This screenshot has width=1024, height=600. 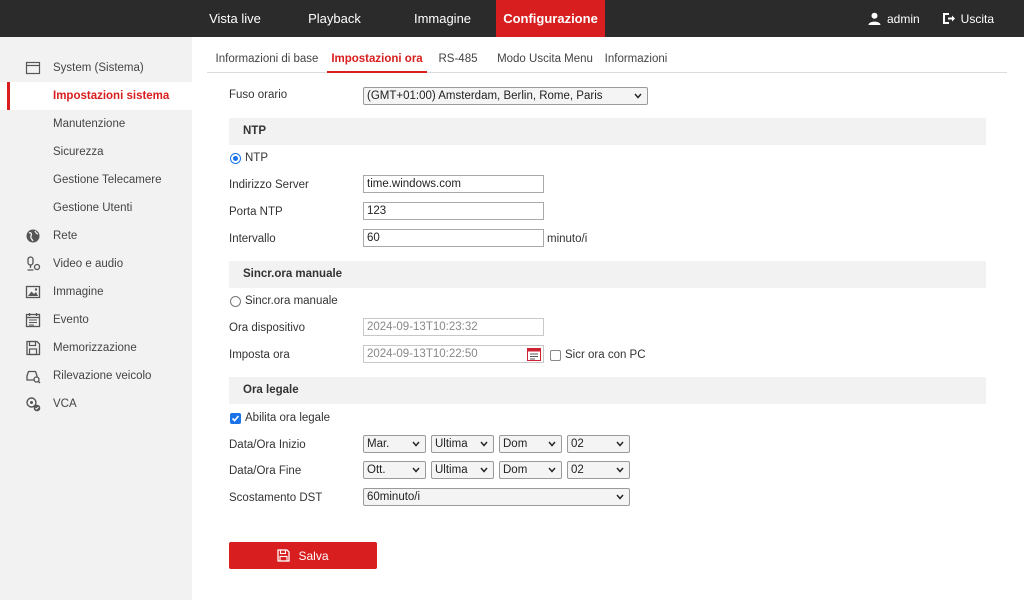 I want to click on ntp-section-header: NTP, so click(x=607, y=131).